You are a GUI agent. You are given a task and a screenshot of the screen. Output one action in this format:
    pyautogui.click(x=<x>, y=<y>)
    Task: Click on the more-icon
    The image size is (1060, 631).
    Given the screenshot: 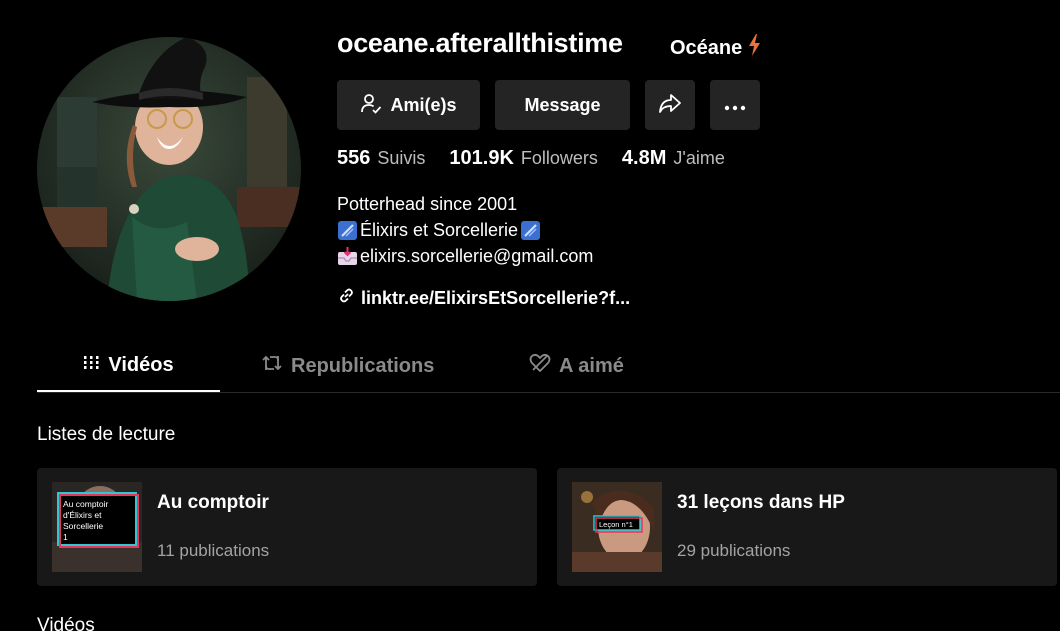 What is the action you would take?
    pyautogui.click(x=735, y=105)
    